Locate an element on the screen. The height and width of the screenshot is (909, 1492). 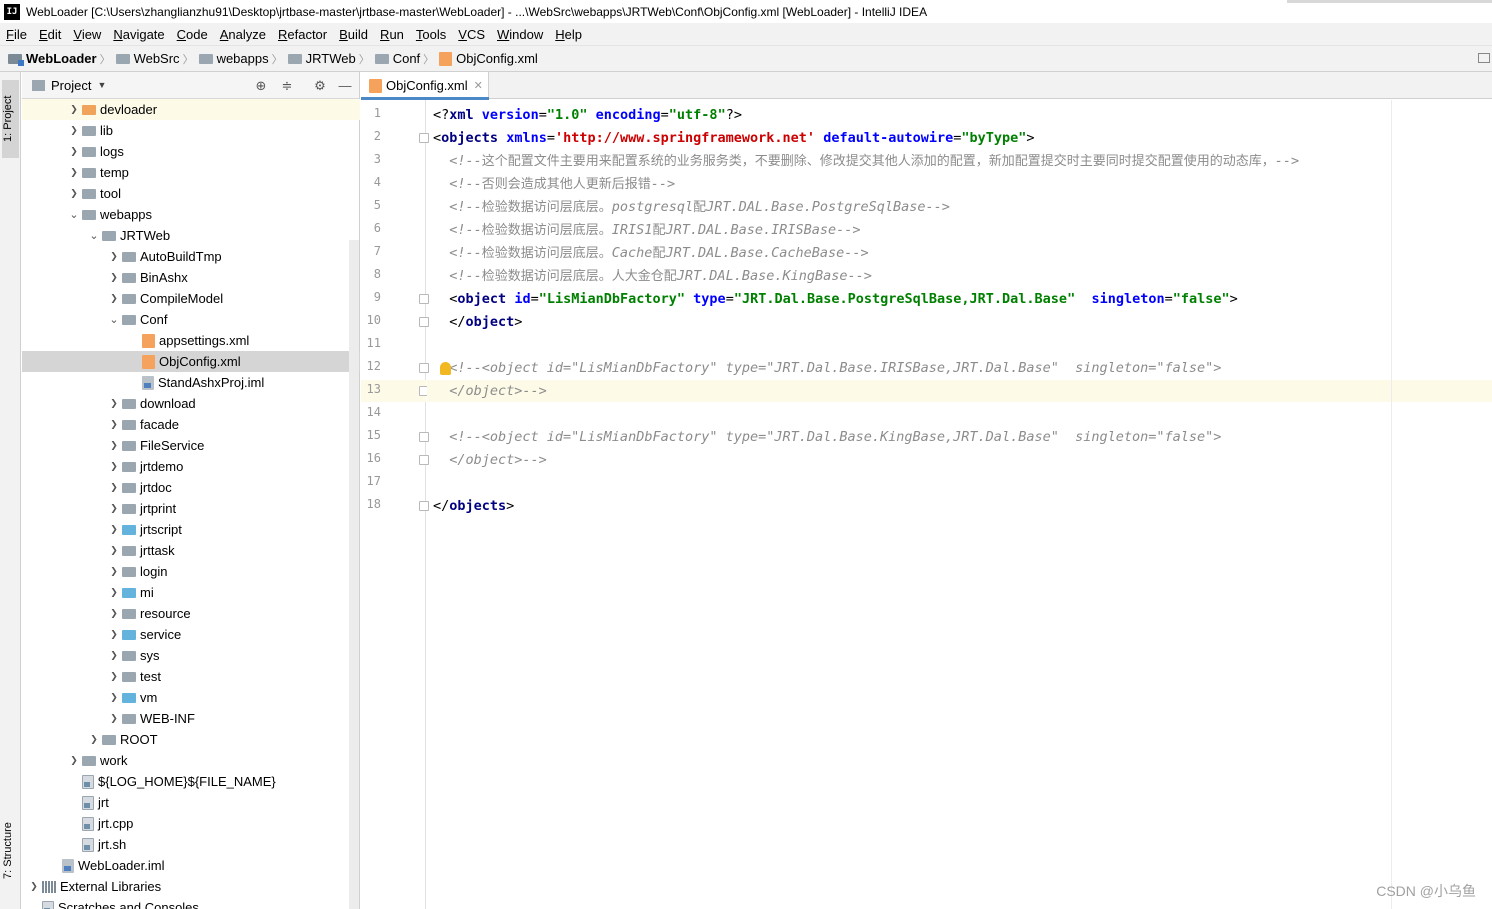
tree-item: ❯ tool is located at coordinates (191, 193).